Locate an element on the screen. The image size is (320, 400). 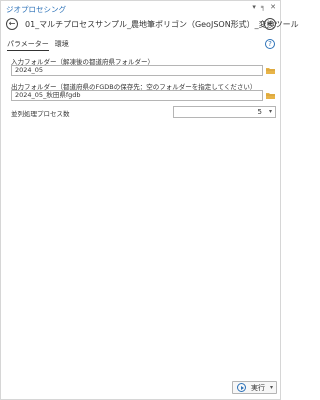
pane-header: ジオプロセシング ▾ ╕ ✕ is located at coordinates (140, 8).